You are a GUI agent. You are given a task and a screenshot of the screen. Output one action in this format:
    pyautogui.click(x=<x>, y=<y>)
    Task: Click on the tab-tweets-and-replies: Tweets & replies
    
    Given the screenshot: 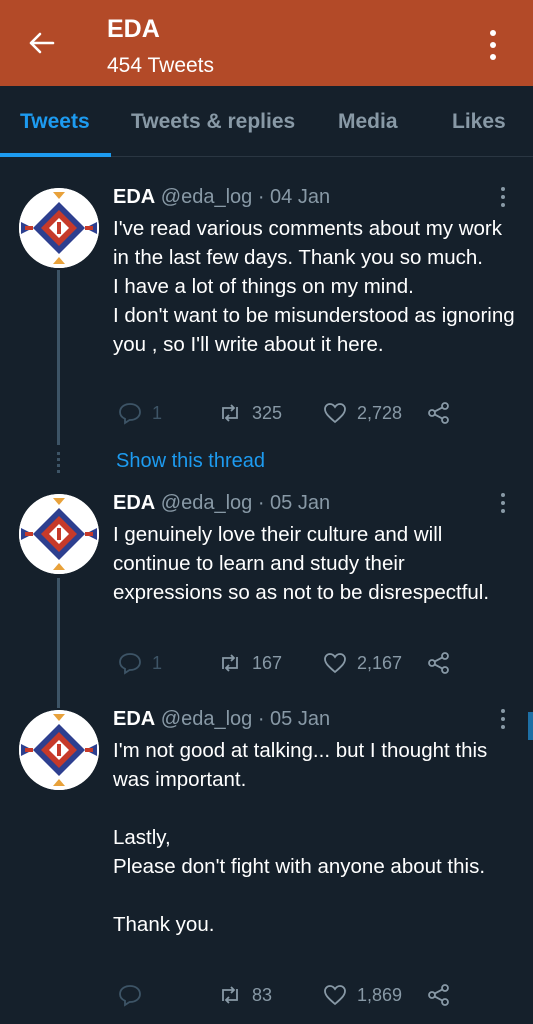 What is the action you would take?
    pyautogui.click(x=213, y=122)
    